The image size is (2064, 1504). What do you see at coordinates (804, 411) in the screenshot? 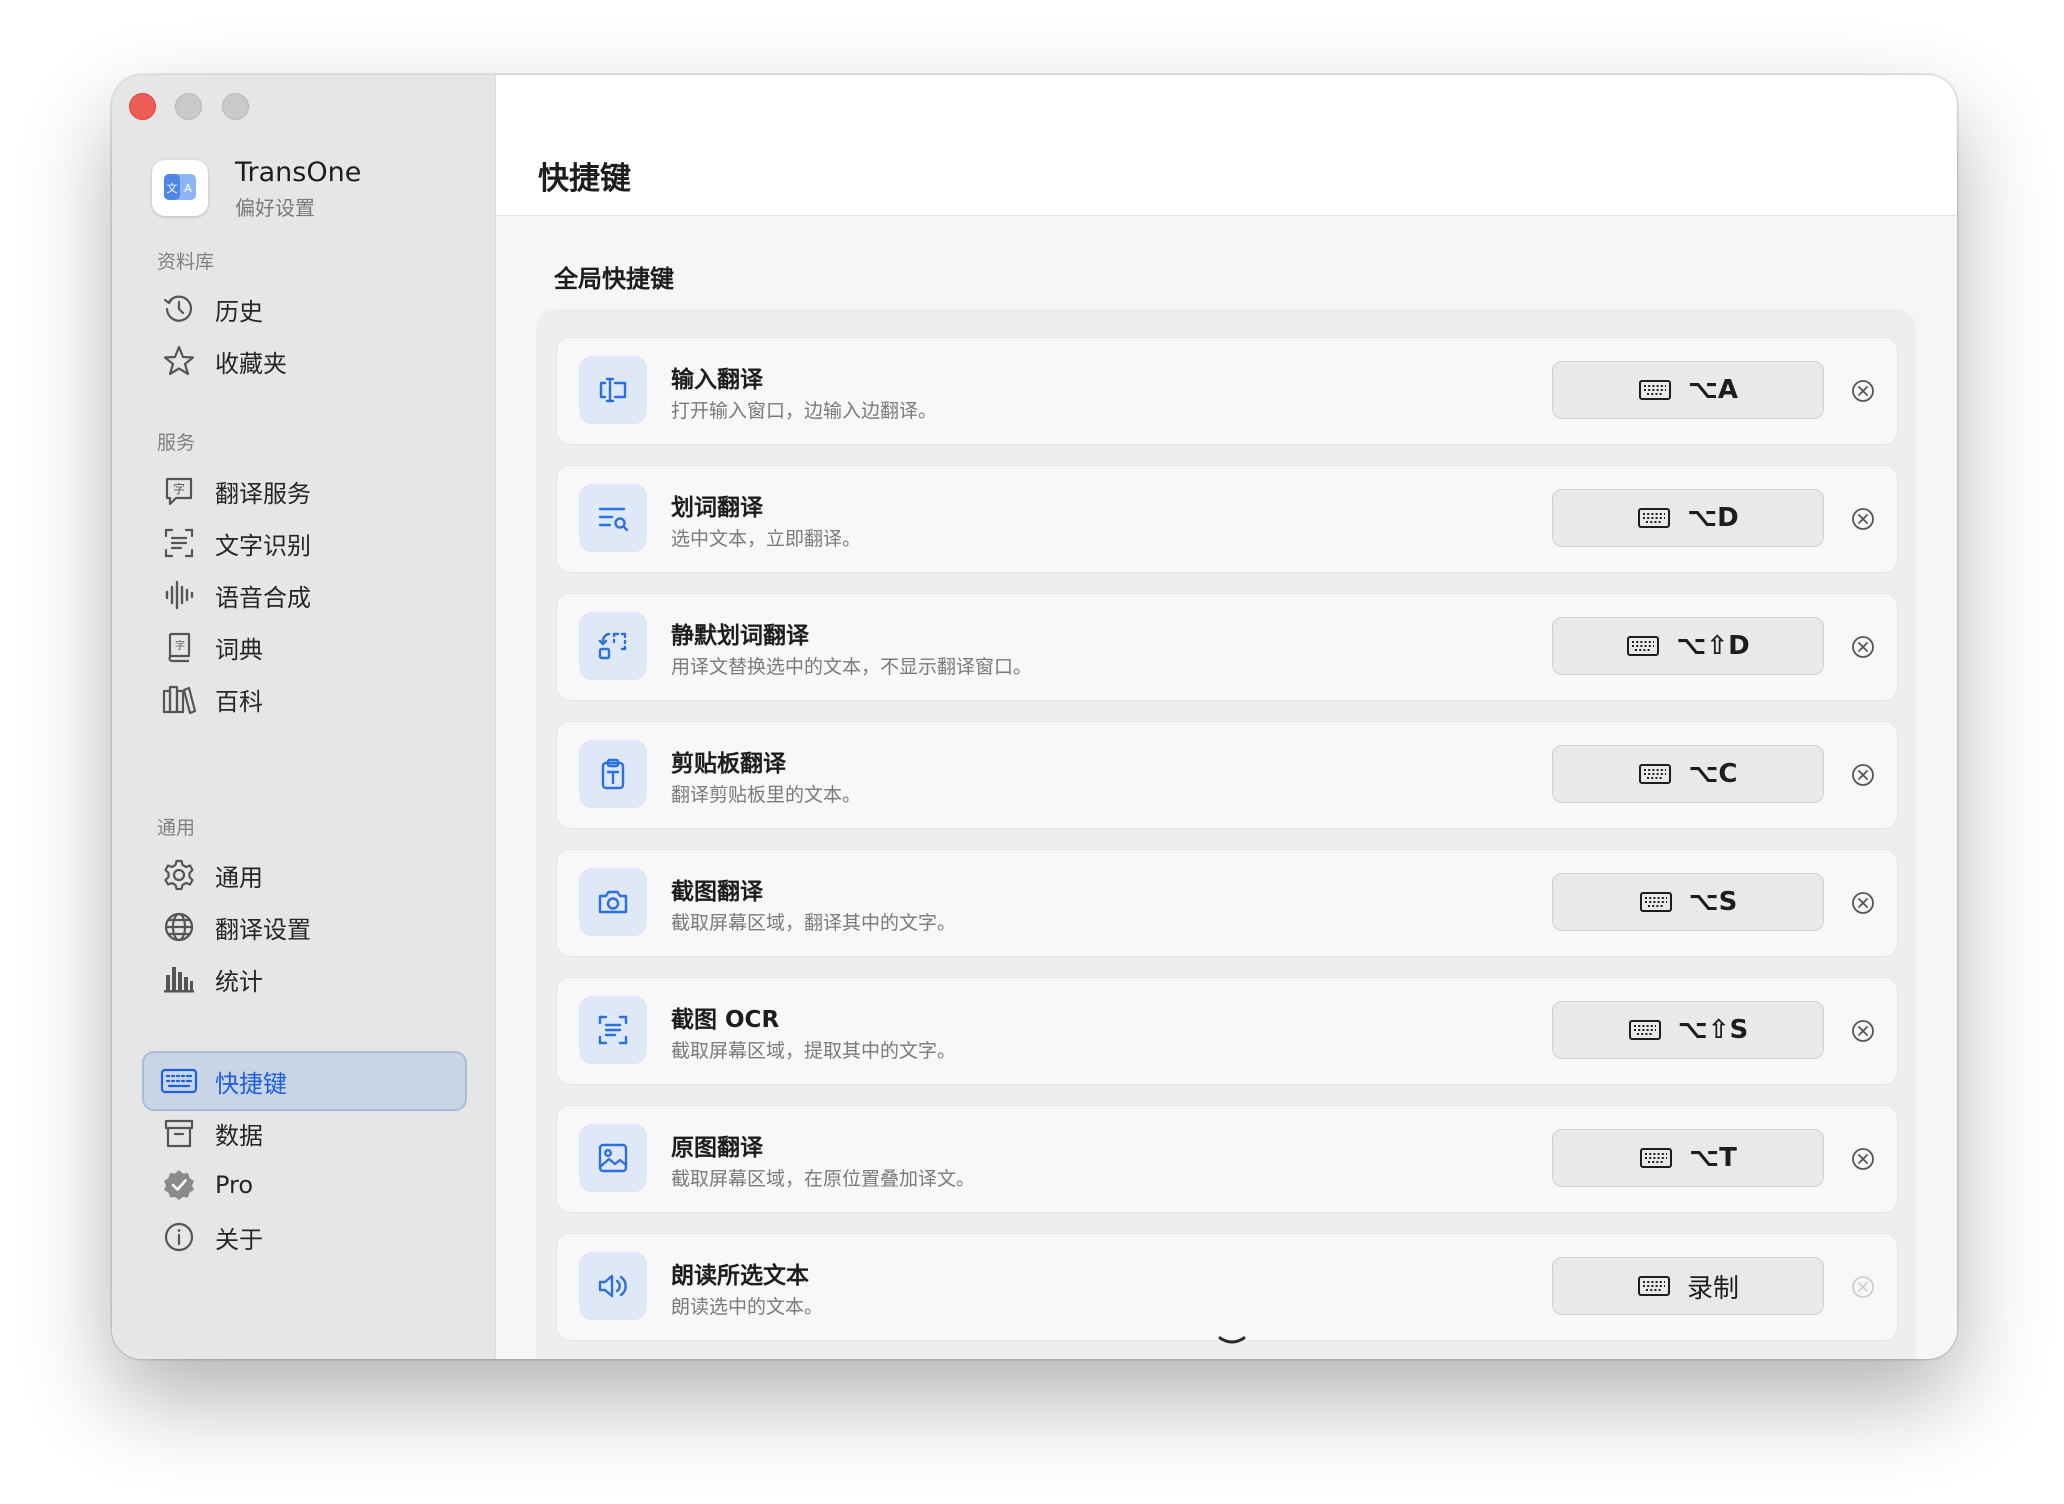
I see `shortcut-description: 打开输入窗口，边输入边翻译。` at bounding box center [804, 411].